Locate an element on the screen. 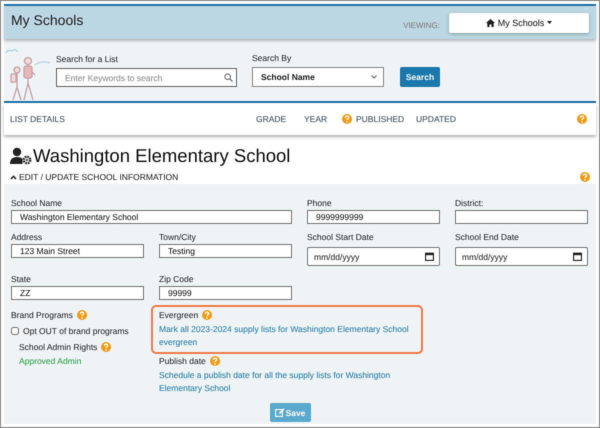 This screenshot has height=428, width=600. section-label: School Admin Rights is located at coordinates (58, 347).